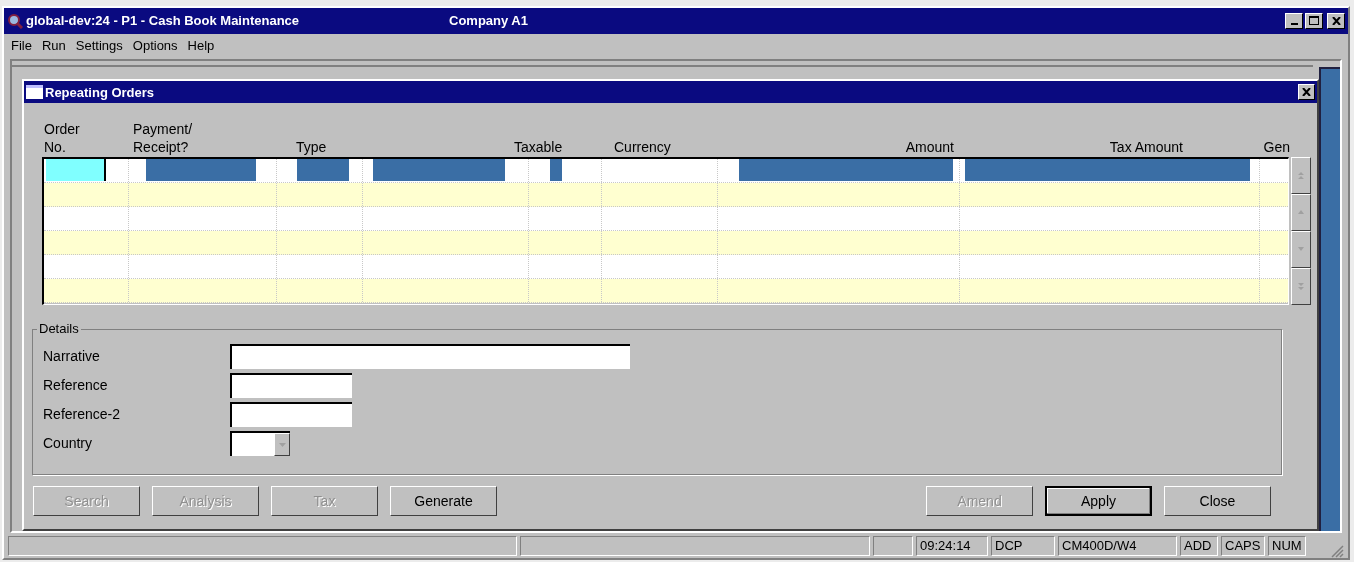 Image resolution: width=1354 pixels, height=562 pixels. Describe the element at coordinates (539, 147) in the screenshot. I see `column-header: Taxable` at that location.